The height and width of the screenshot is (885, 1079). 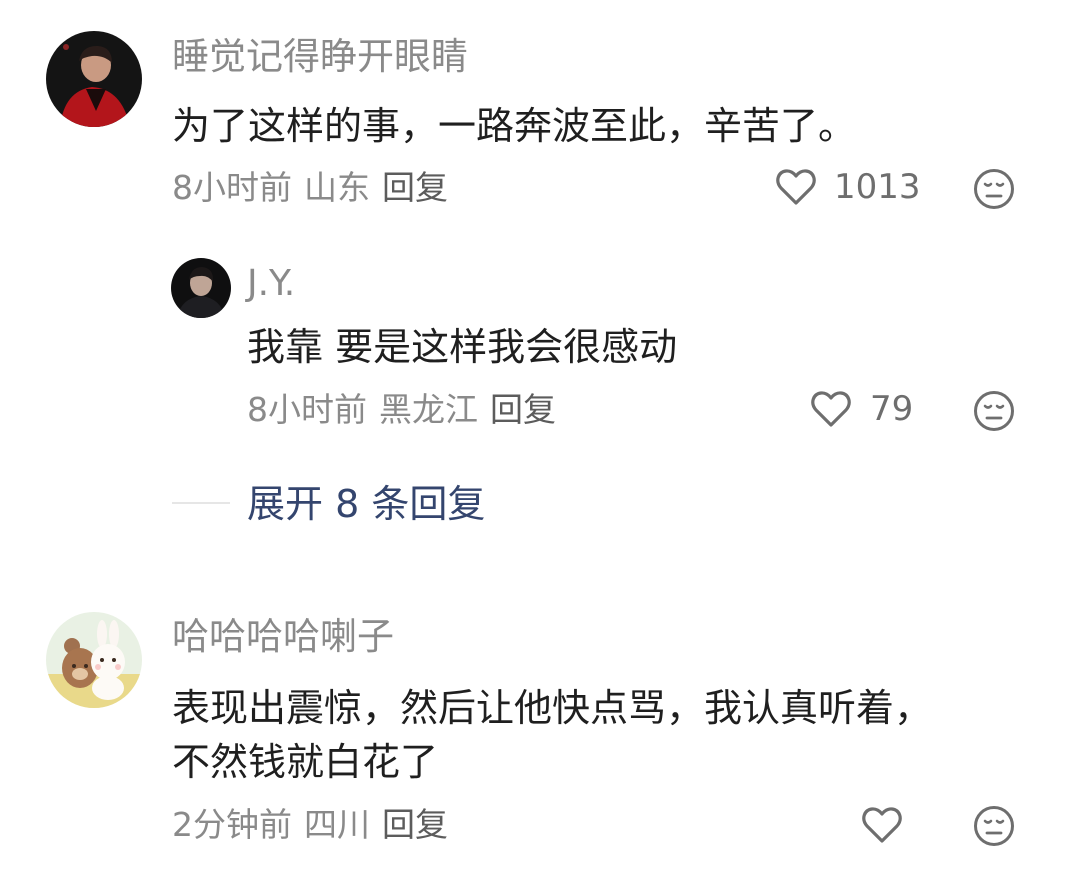 What do you see at coordinates (201, 288) in the screenshot?
I see `reply-avatar` at bounding box center [201, 288].